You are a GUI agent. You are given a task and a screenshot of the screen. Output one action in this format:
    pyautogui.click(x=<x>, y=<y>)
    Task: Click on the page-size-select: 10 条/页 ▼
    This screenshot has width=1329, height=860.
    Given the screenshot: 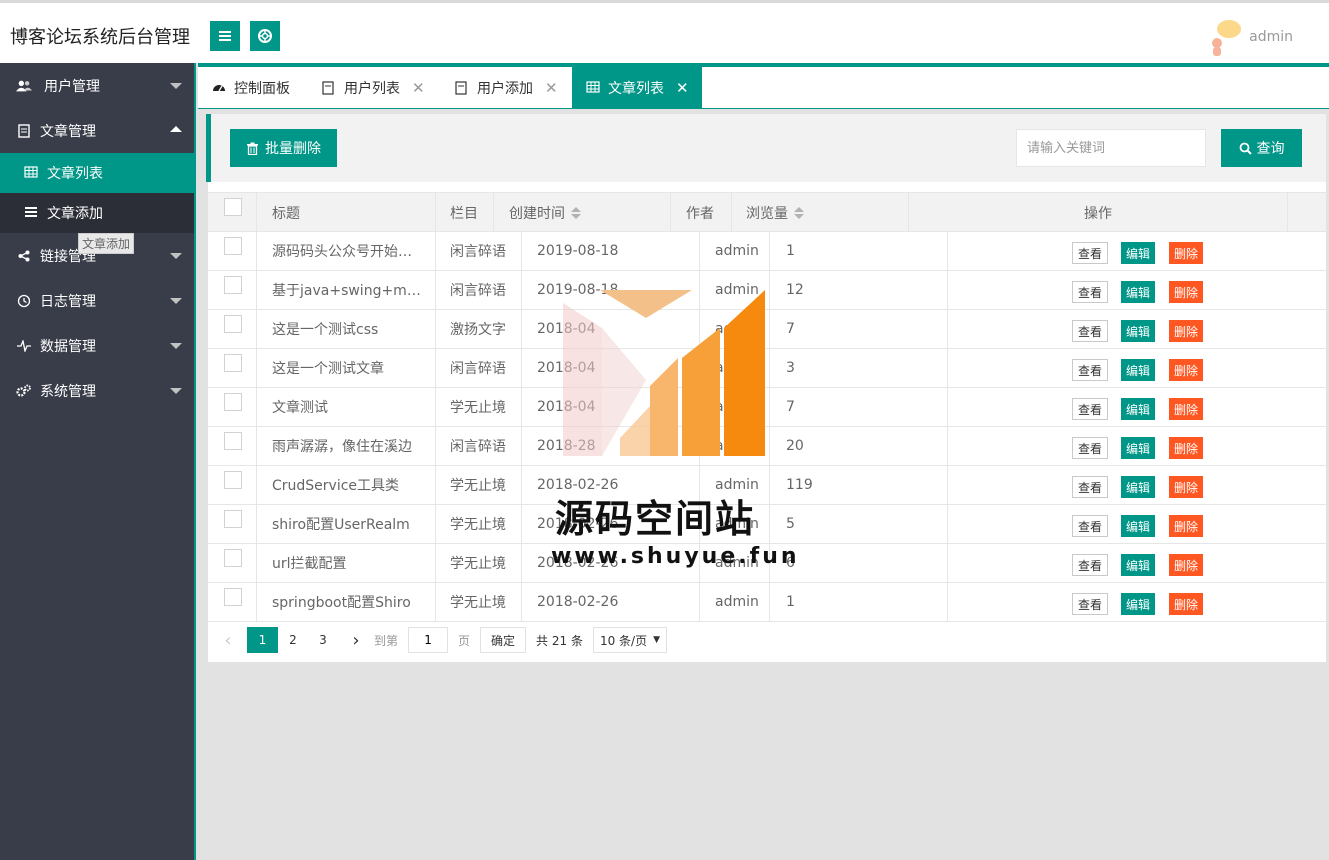 What is the action you would take?
    pyautogui.click(x=630, y=640)
    